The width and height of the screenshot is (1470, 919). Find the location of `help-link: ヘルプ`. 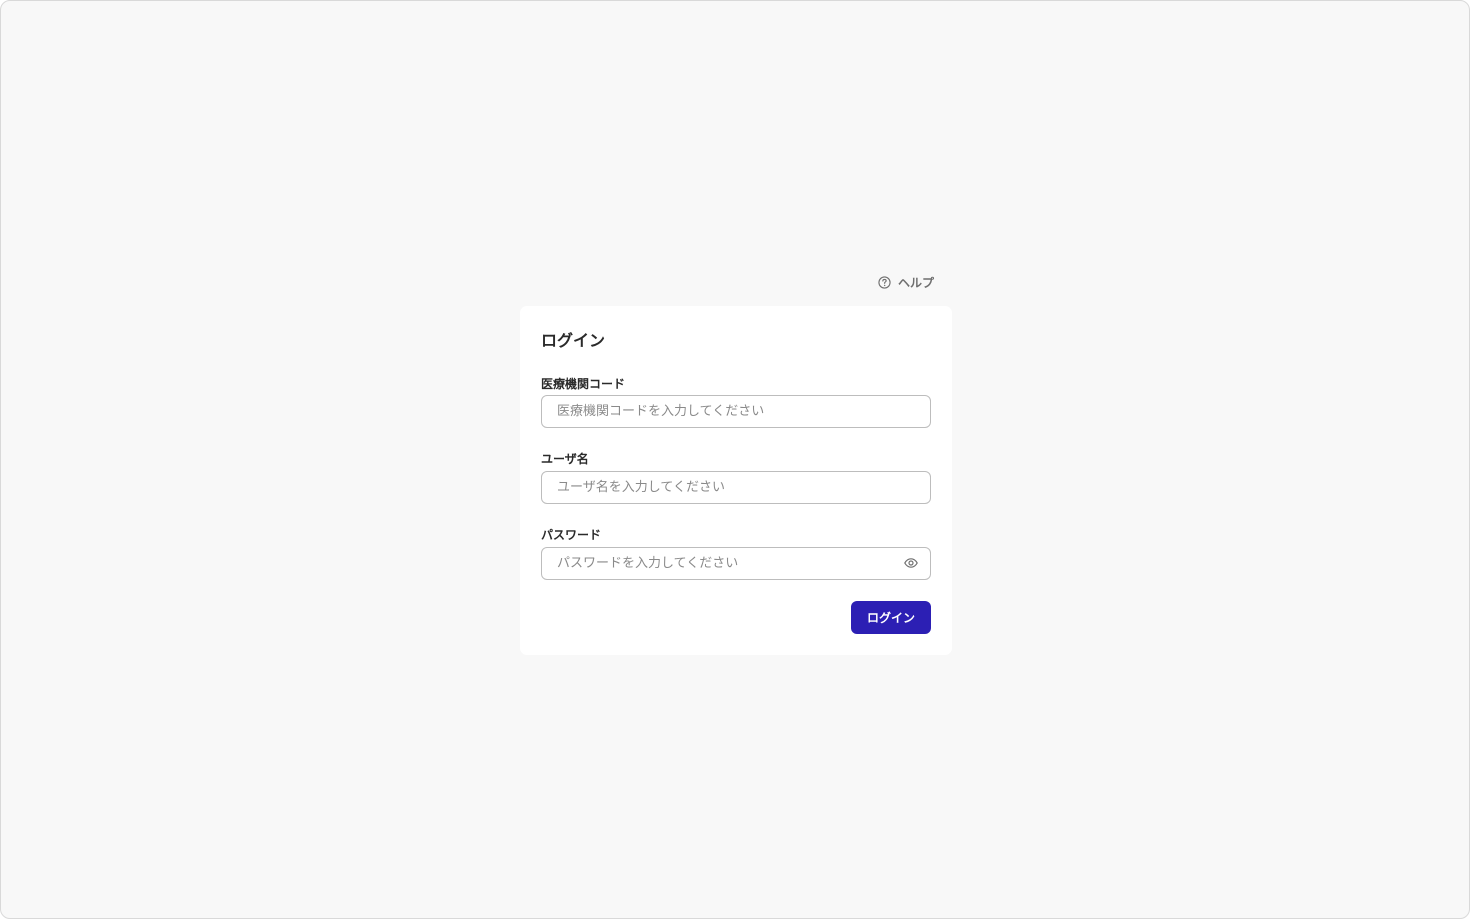

help-link: ヘルプ is located at coordinates (906, 282).